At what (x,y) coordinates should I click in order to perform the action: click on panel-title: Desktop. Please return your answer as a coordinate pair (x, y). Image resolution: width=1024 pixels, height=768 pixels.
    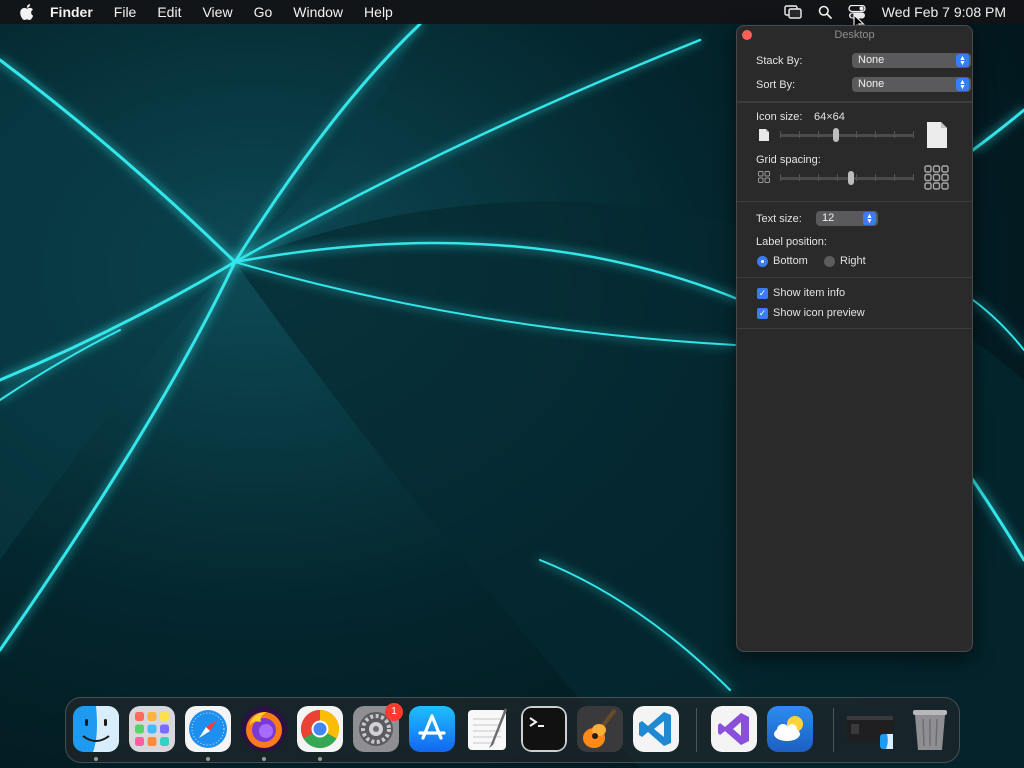
    Looking at the image, I should click on (854, 35).